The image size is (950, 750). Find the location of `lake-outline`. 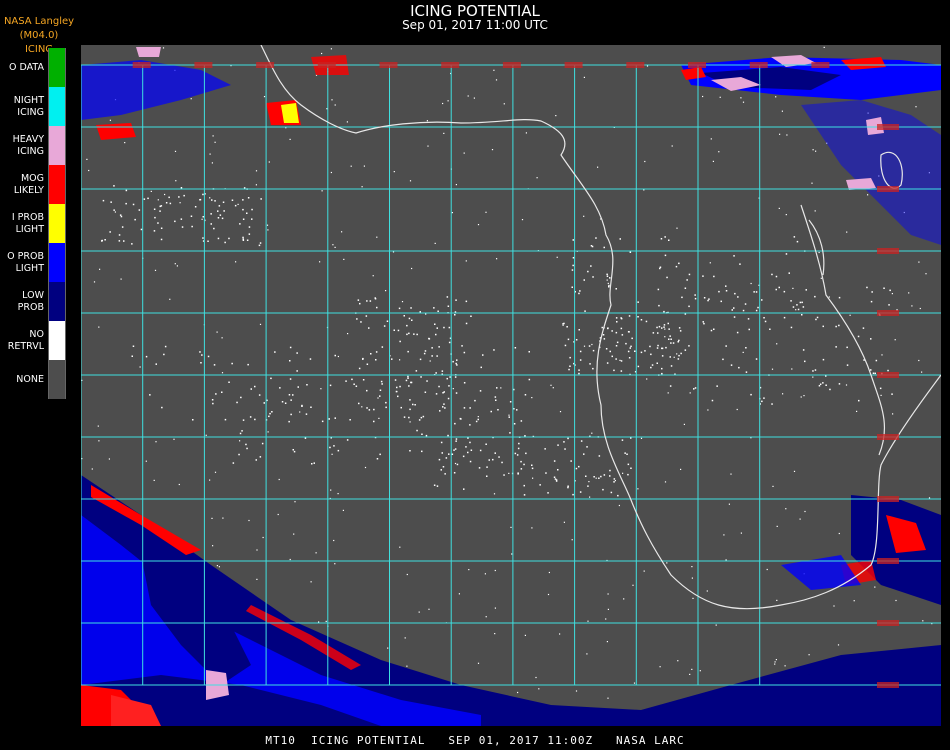

lake-outline is located at coordinates (816, 247).